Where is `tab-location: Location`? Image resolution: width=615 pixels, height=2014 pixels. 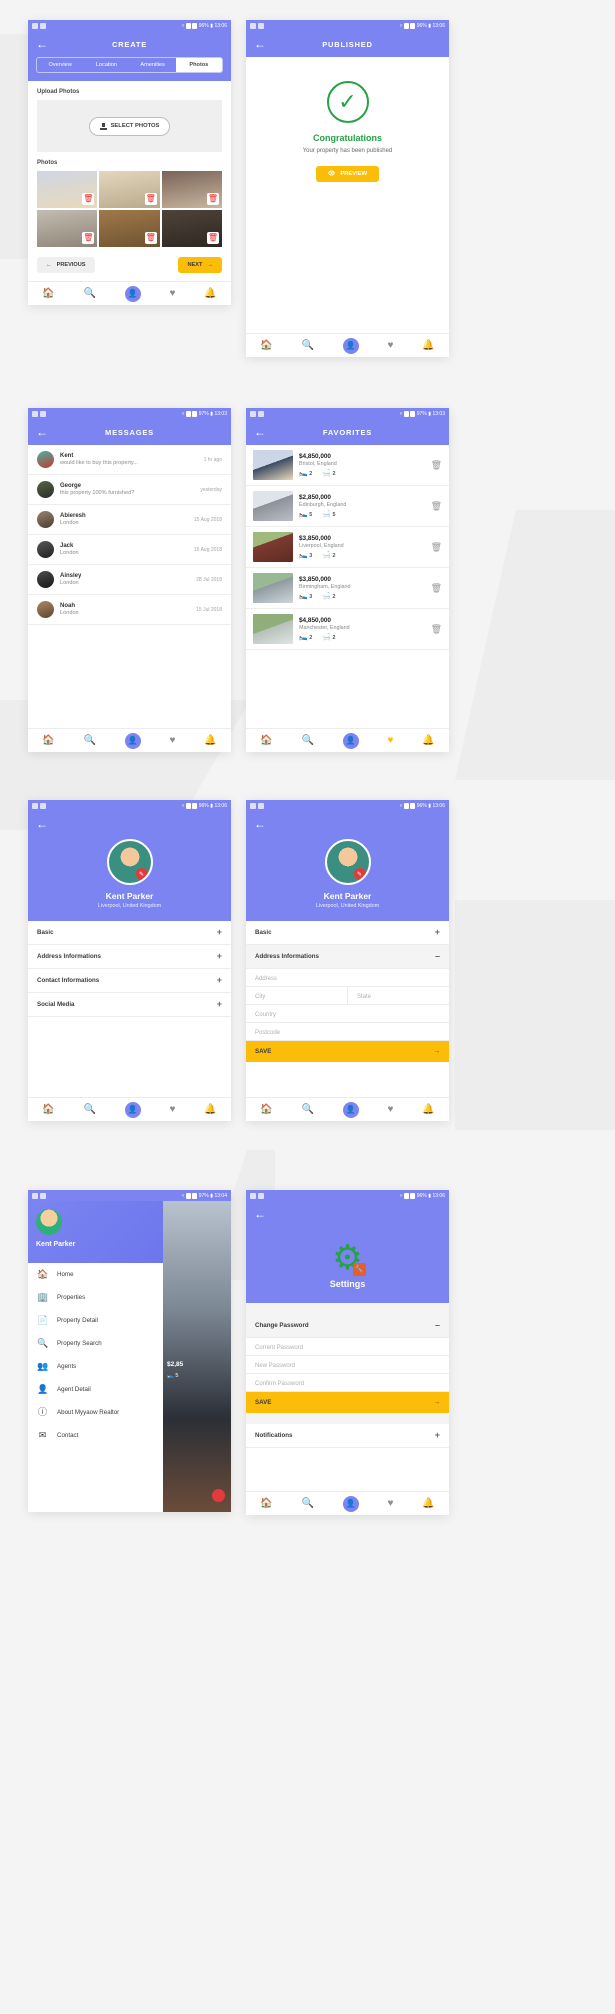
tab-location: Location is located at coordinates (106, 65).